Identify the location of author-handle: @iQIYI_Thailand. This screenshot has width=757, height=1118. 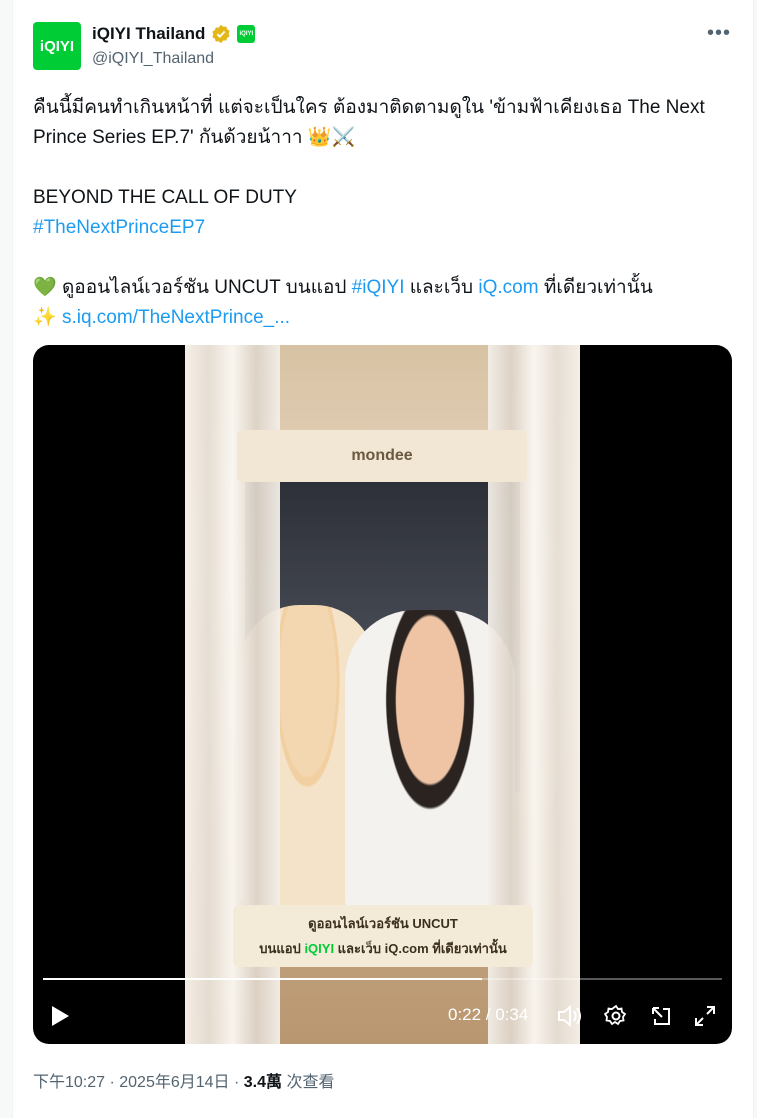
(153, 59).